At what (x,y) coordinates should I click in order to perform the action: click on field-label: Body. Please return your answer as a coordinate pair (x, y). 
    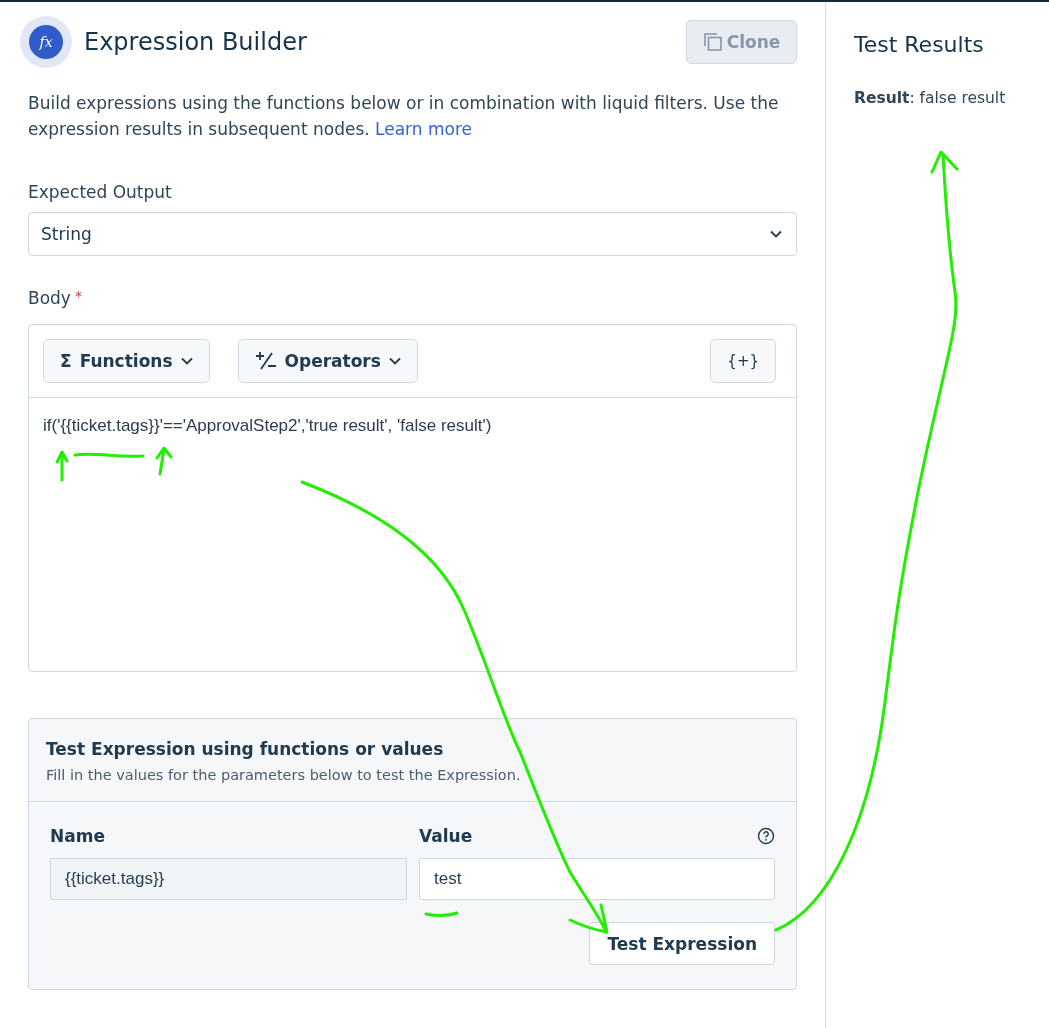
    Looking at the image, I should click on (49, 298).